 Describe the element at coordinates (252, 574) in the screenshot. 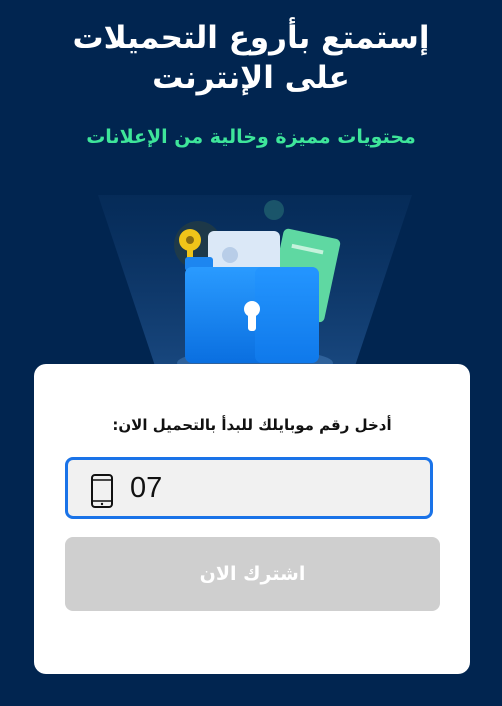

I see `subscribe-button: اشترك الان` at that location.